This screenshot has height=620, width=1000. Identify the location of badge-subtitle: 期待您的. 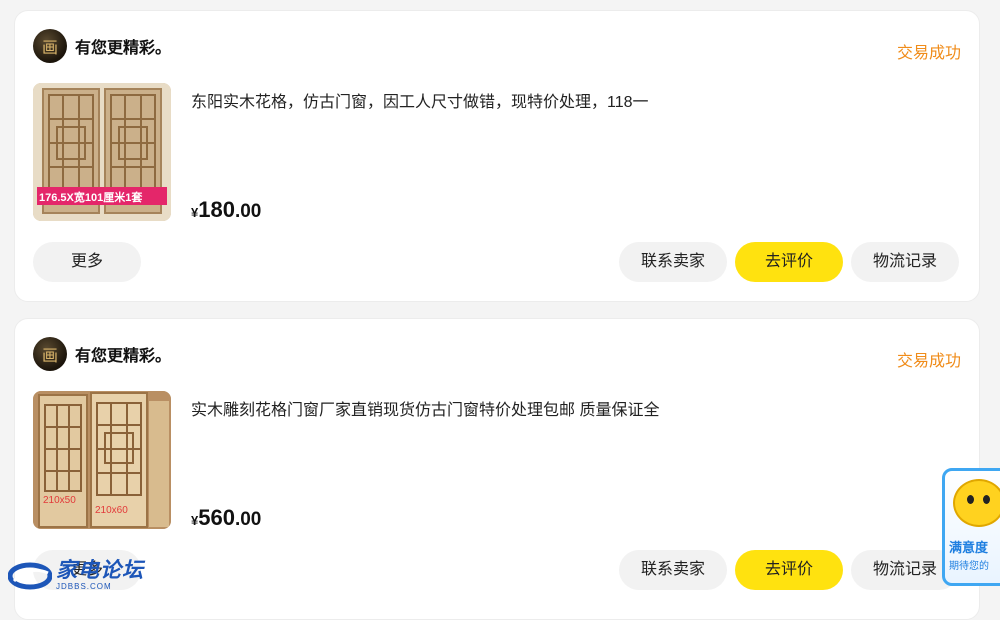
(969, 566).